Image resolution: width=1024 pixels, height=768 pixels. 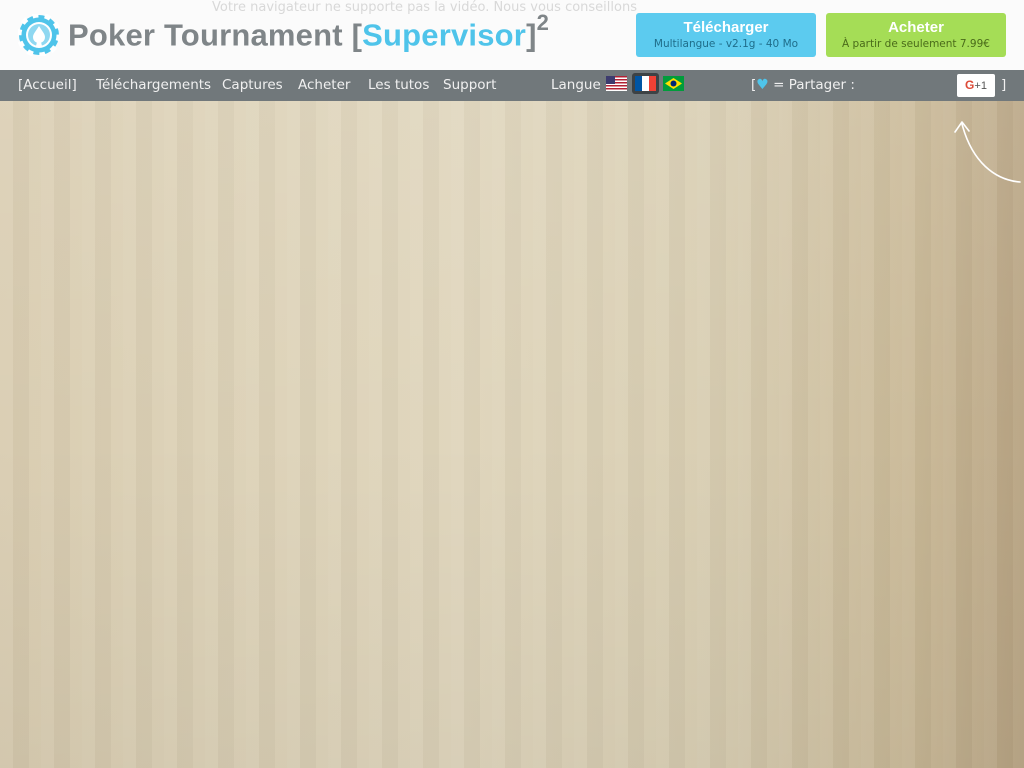 I want to click on curved-arrow-icon, so click(x=987, y=152).